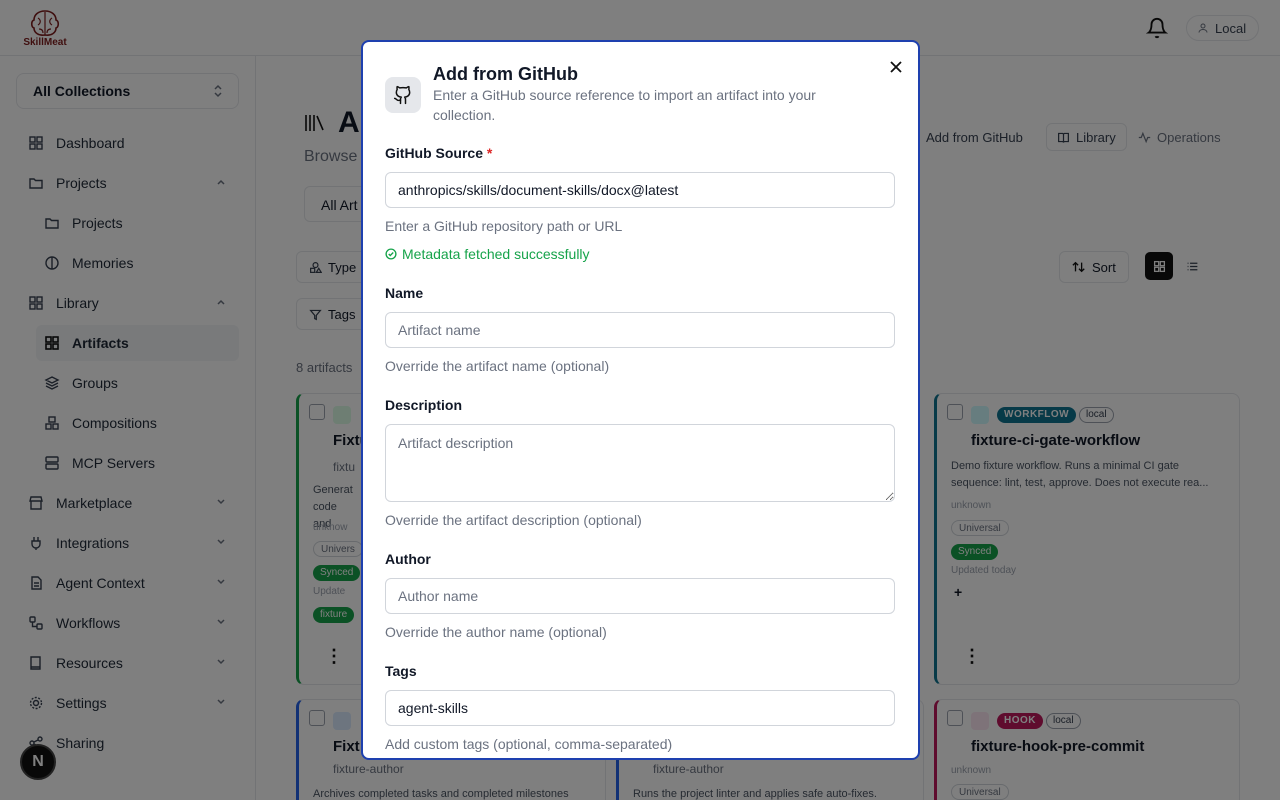 Image resolution: width=1280 pixels, height=800 pixels. I want to click on tags-input, so click(640, 708).